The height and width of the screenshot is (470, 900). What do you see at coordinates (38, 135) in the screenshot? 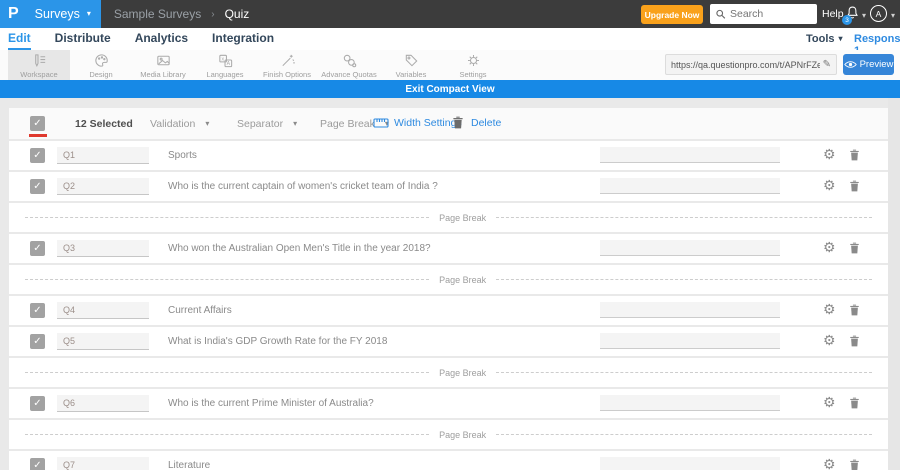
I see `red-annotation-underline` at bounding box center [38, 135].